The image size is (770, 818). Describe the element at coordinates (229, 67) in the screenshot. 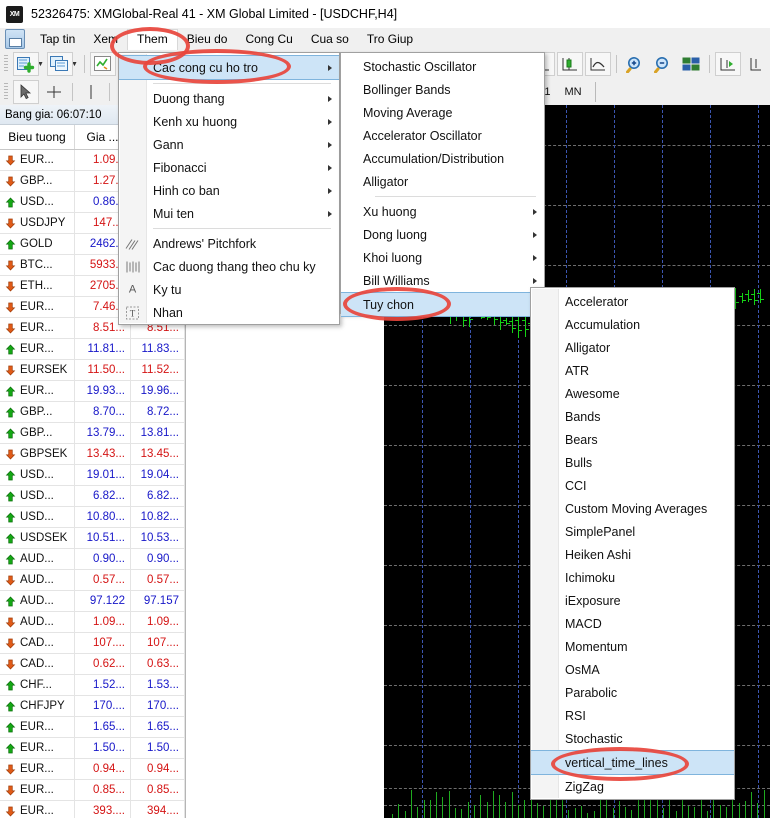

I see `menu-item-cac-cong-cu-ho-tro: Cac cong cu ho tro` at that location.